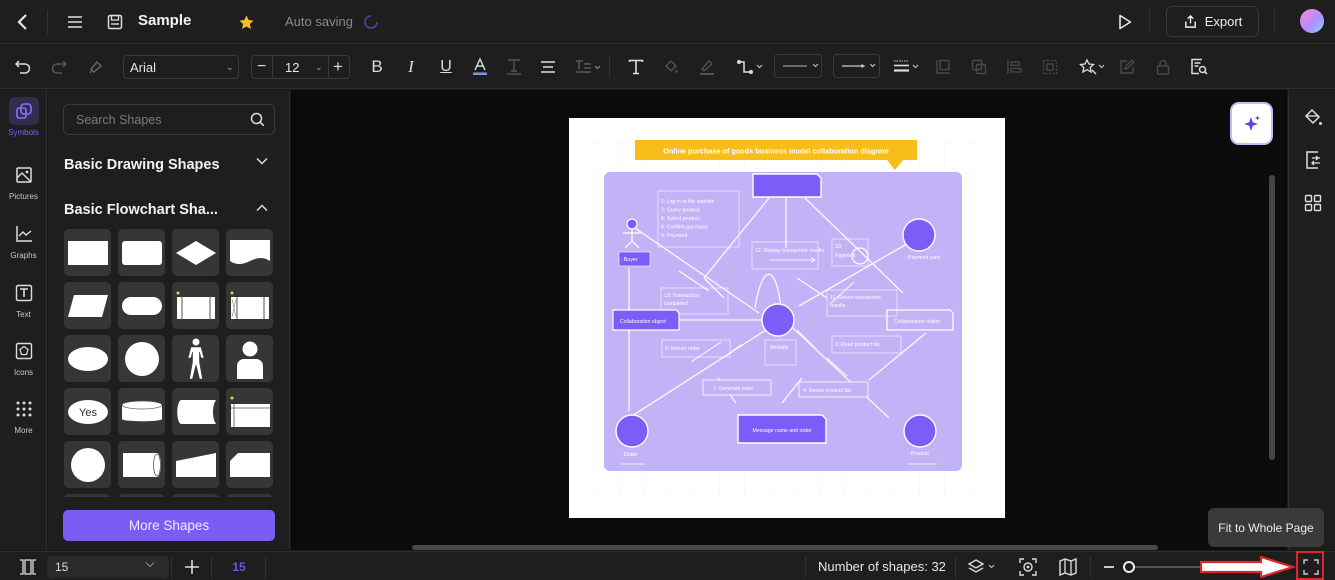 The width and height of the screenshot is (1335, 580). I want to click on edit-icon, so click(1127, 67).